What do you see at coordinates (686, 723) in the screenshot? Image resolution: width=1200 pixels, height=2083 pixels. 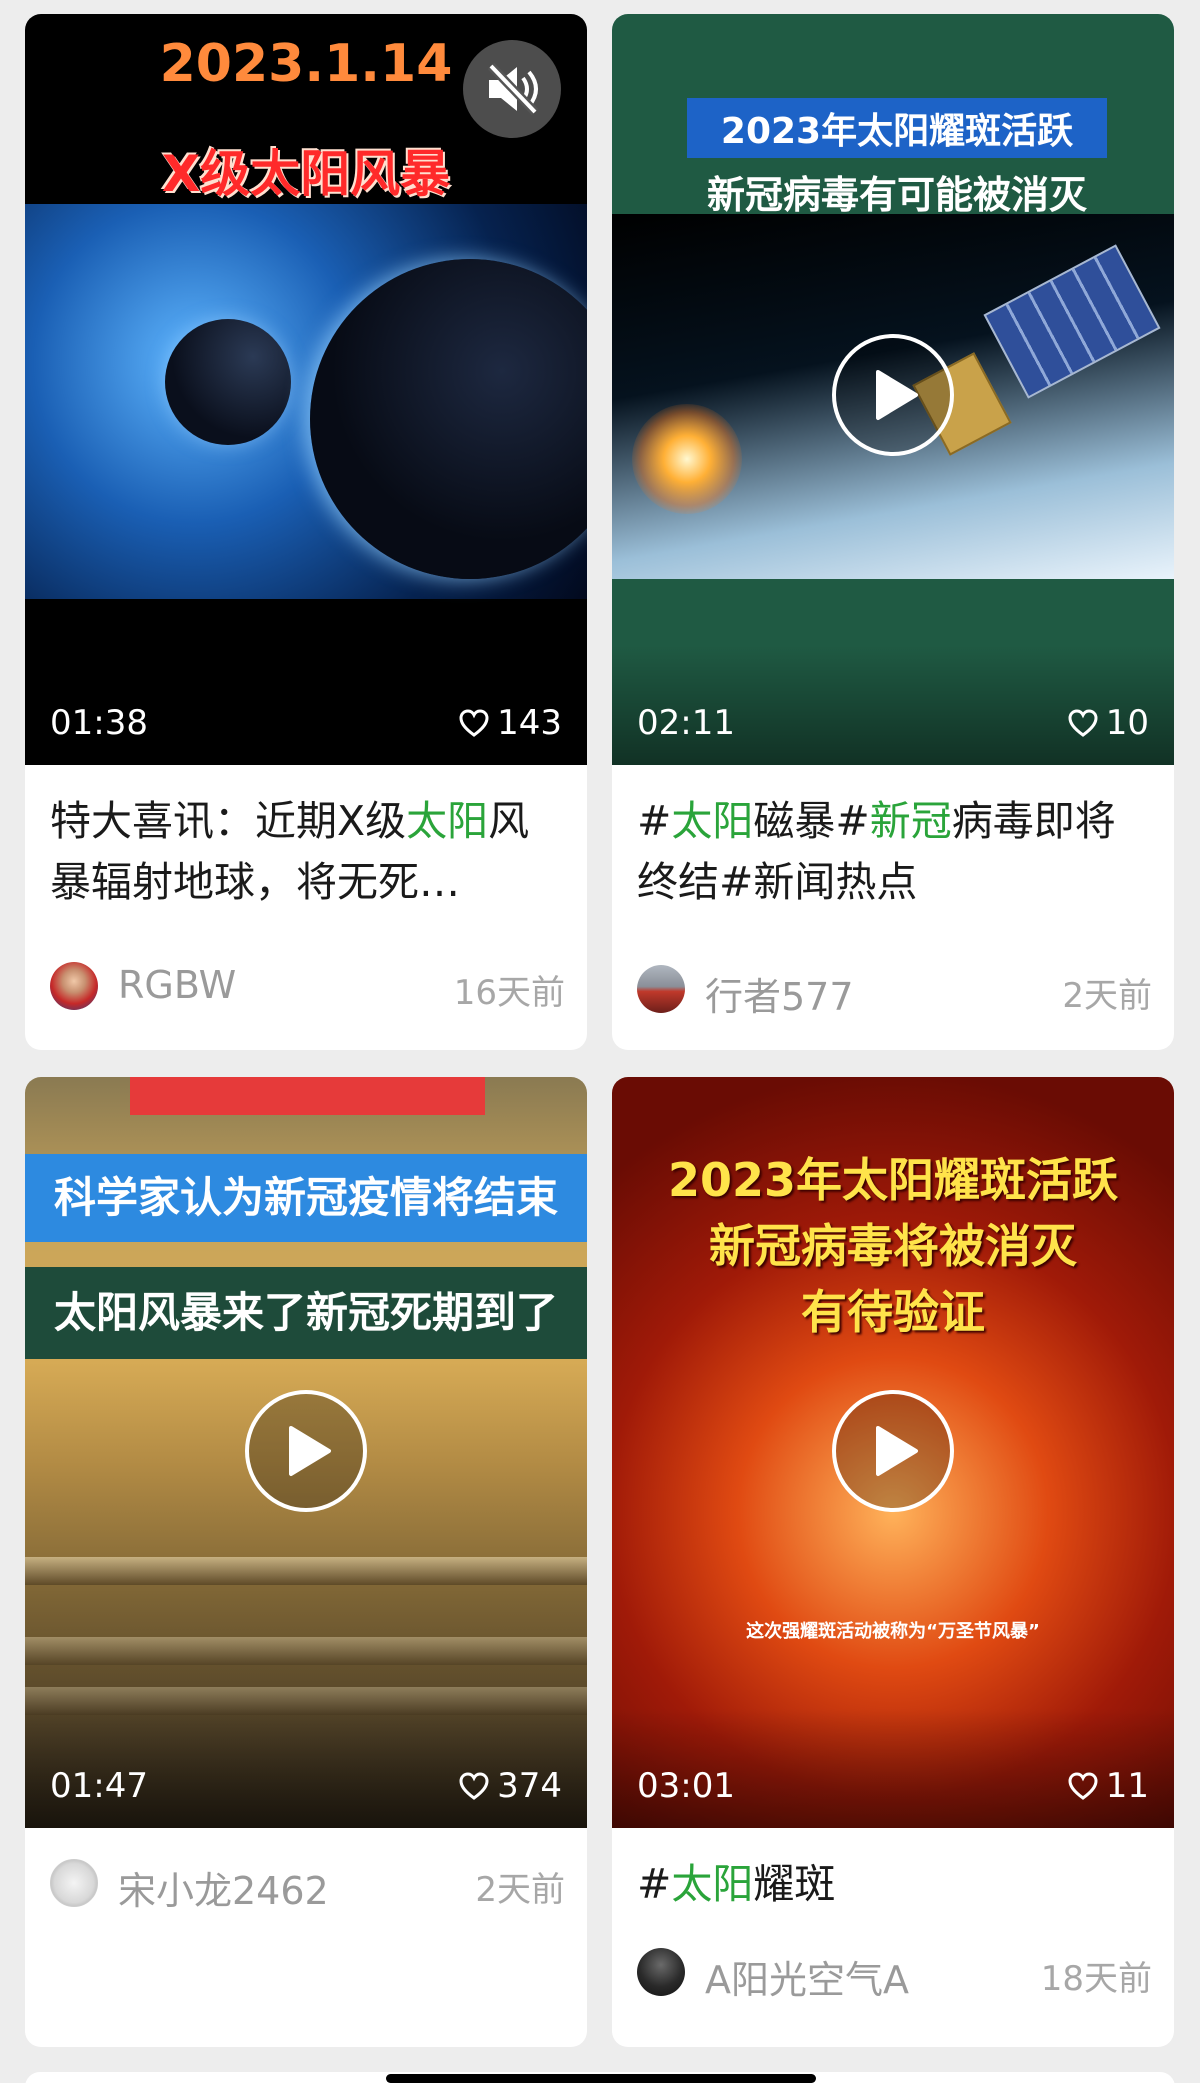 I see `video-duration: 02:11` at bounding box center [686, 723].